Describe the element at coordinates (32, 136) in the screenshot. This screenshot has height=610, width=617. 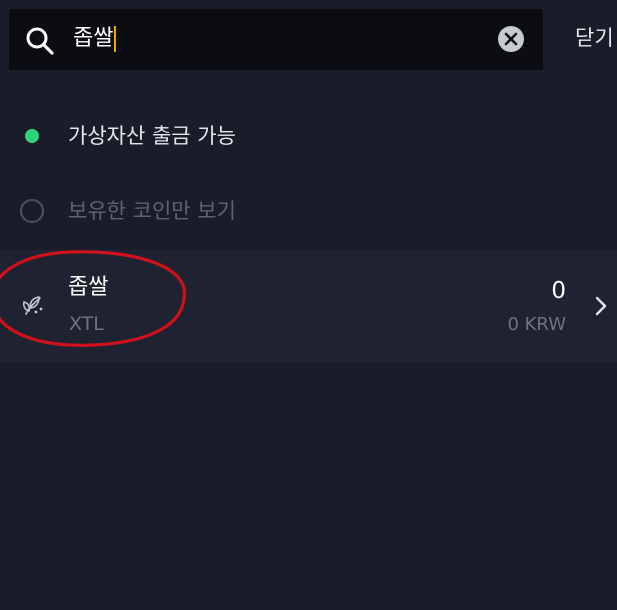
I see `active-dot-icon` at that location.